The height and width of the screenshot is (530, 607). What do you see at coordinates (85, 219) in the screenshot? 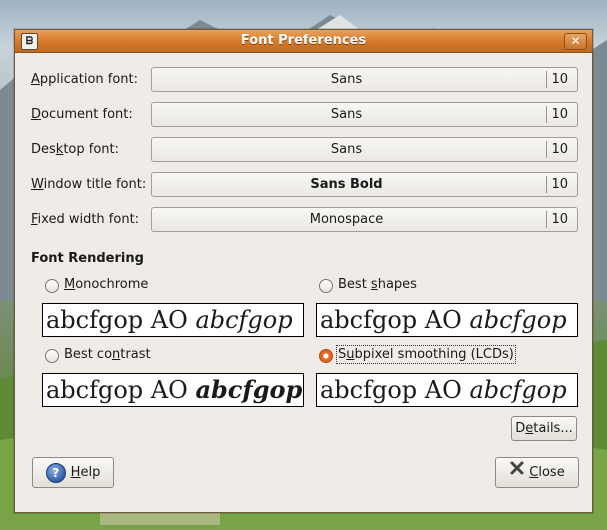
I see `font-row-label: Fixed width font:` at bounding box center [85, 219].